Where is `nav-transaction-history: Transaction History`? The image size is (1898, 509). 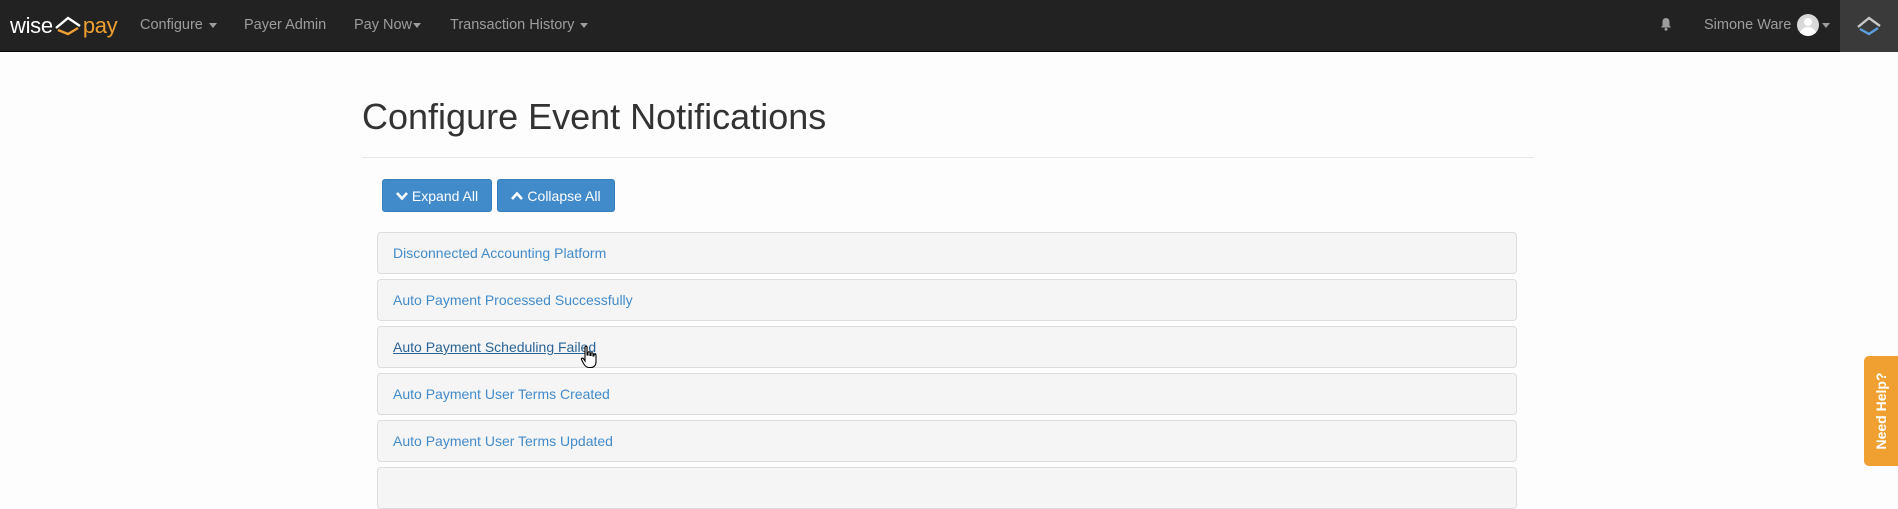 nav-transaction-history: Transaction History is located at coordinates (519, 25).